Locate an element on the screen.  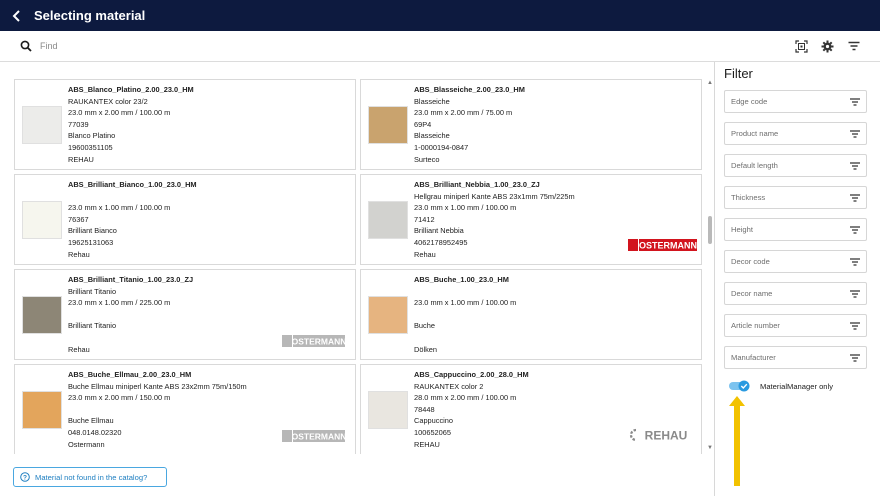
decor-code: 71412 is located at coordinates (424, 219).